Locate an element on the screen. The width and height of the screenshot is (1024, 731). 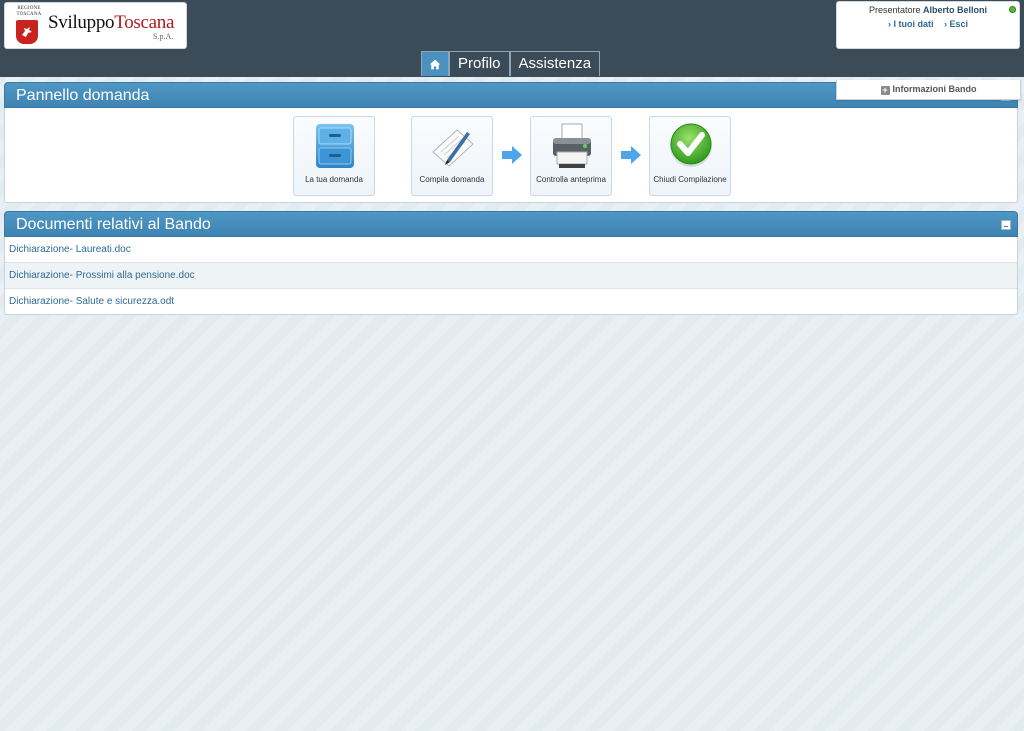
brand-suffix: S.p.A. is located at coordinates (163, 36).